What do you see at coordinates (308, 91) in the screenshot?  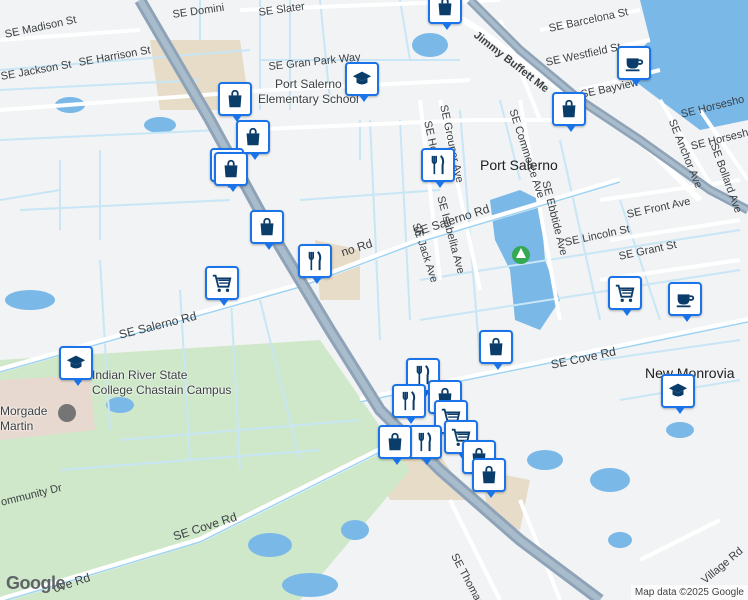 I see `poi-label-port-salerno-elementary: Port Salerno Elementary School` at bounding box center [308, 91].